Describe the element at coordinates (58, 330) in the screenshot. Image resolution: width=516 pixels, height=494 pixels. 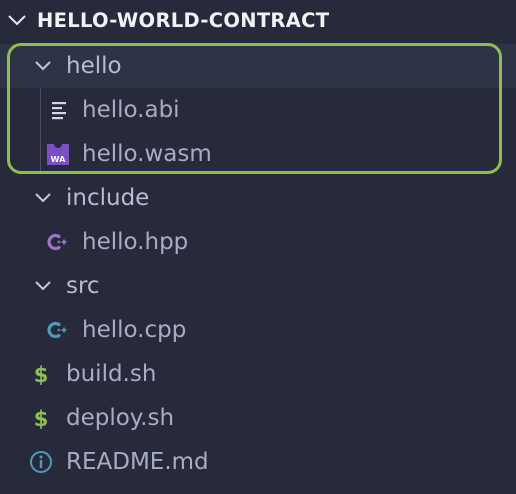
I see `cpp-icon` at that location.